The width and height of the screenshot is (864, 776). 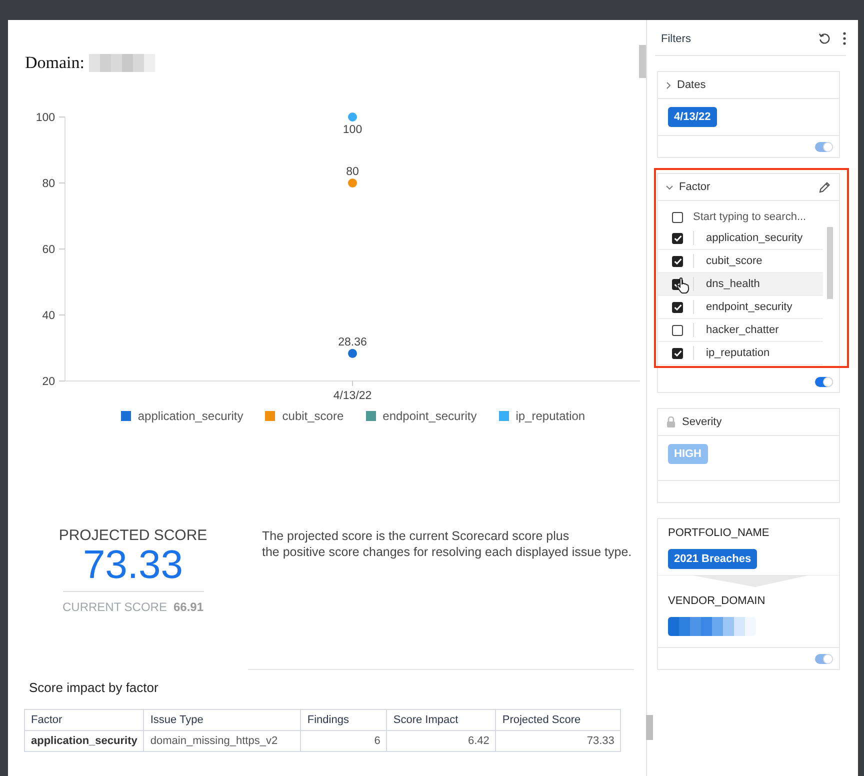 What do you see at coordinates (824, 38) in the screenshot?
I see `reset-icon` at bounding box center [824, 38].